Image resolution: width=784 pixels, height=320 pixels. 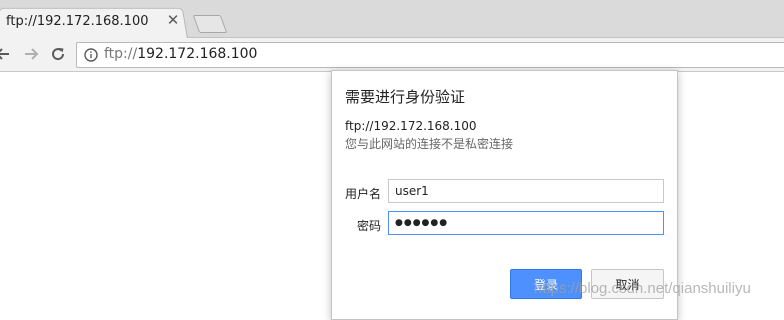 I want to click on username-field: user1, so click(x=526, y=191).